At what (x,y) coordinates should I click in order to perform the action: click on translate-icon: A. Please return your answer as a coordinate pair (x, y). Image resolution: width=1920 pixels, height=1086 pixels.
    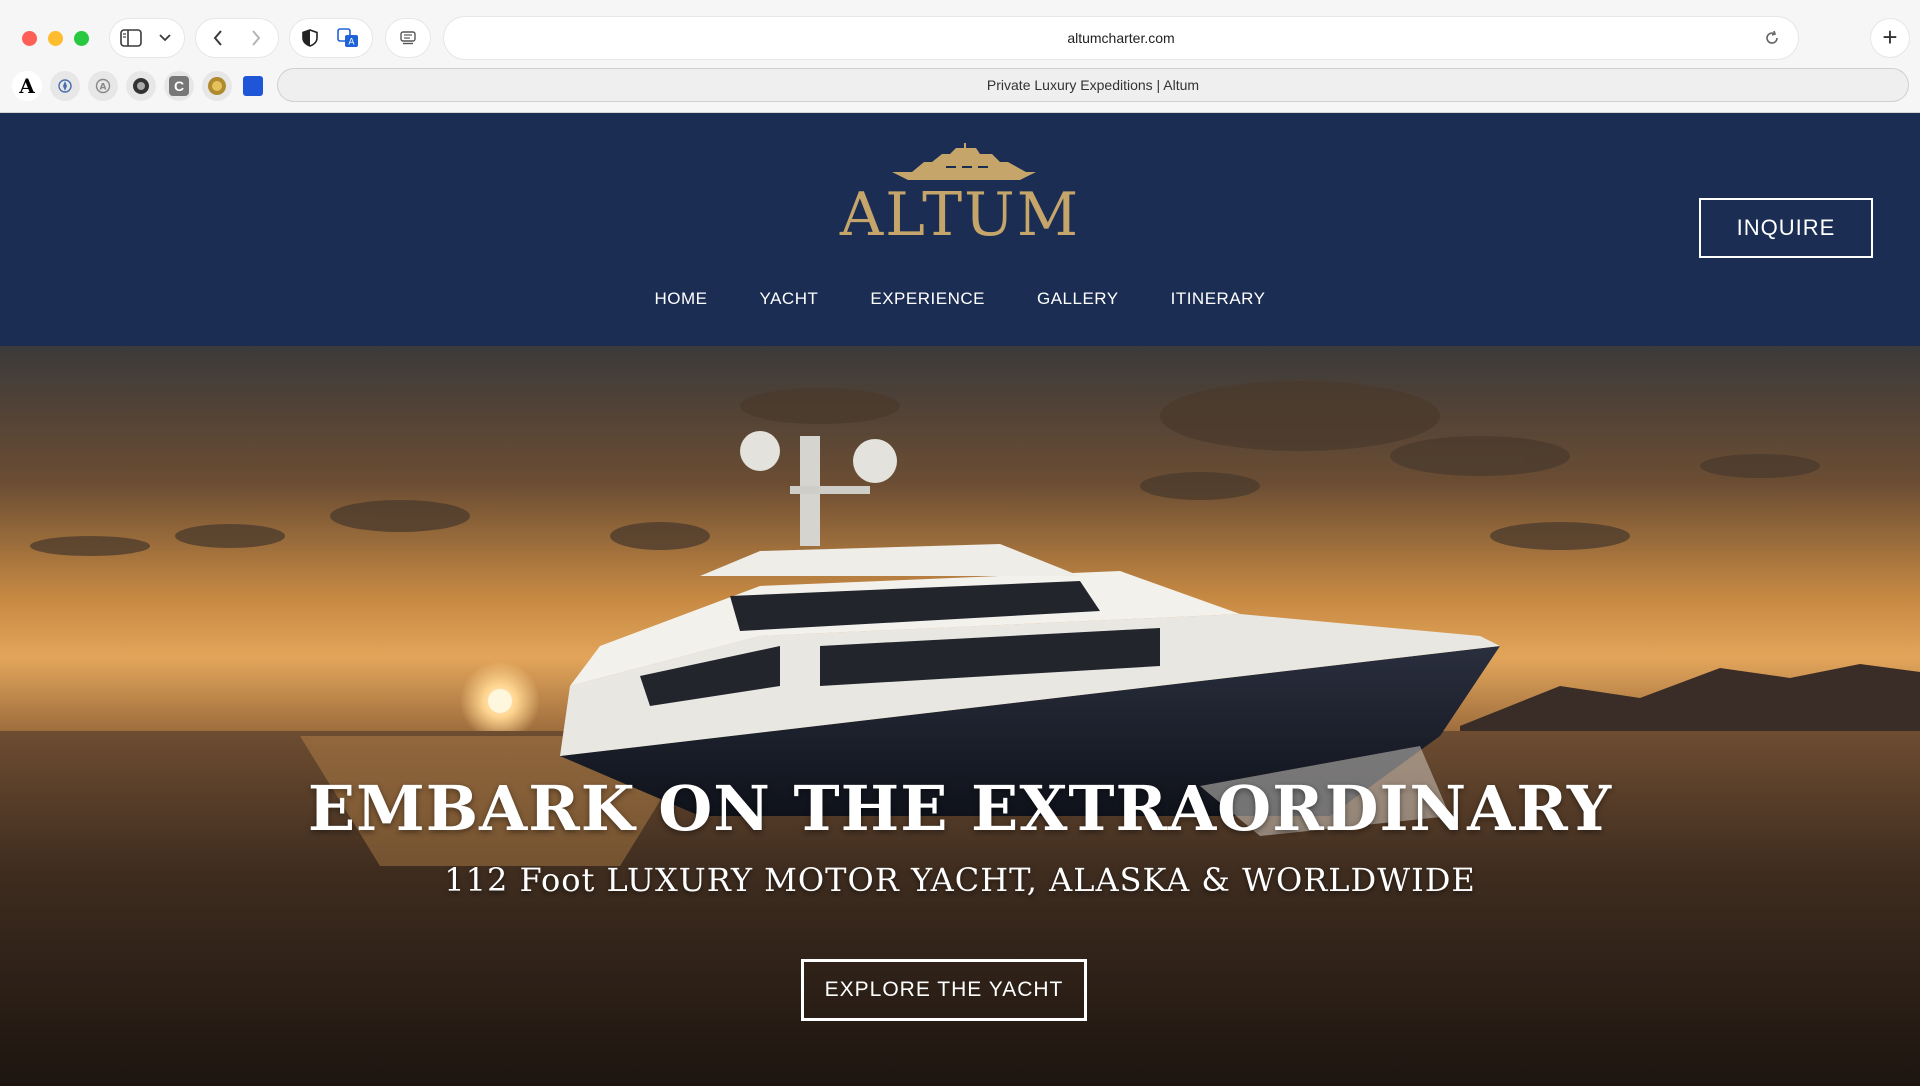
    Looking at the image, I should click on (348, 38).